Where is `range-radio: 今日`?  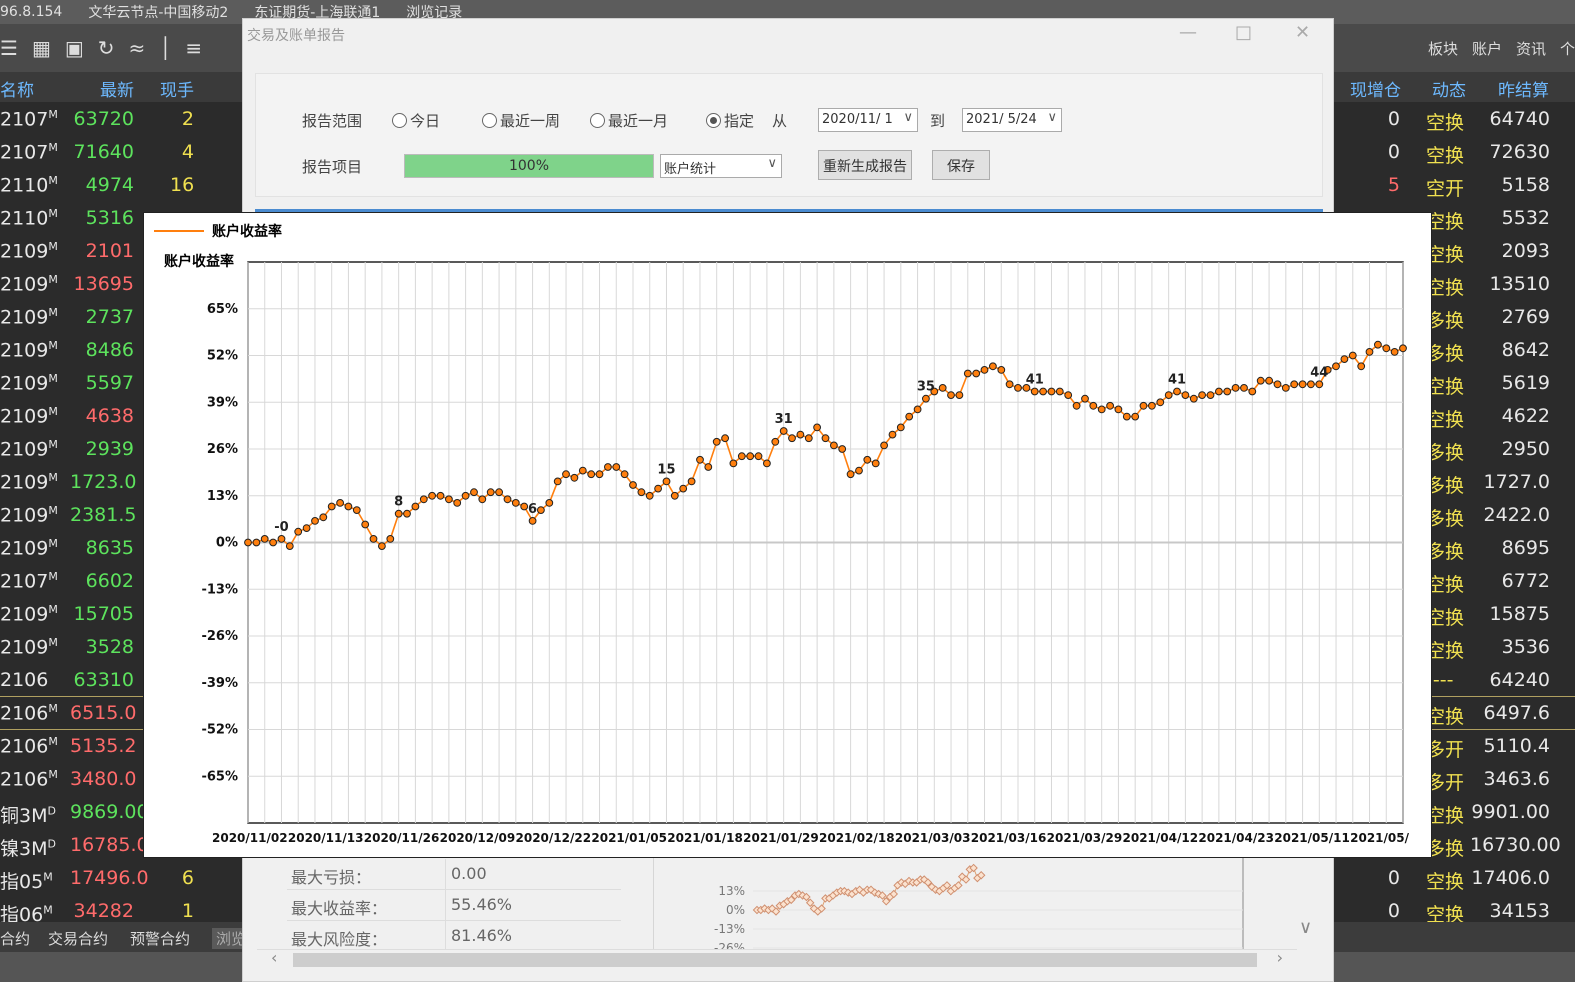 range-radio: 今日 is located at coordinates (416, 120).